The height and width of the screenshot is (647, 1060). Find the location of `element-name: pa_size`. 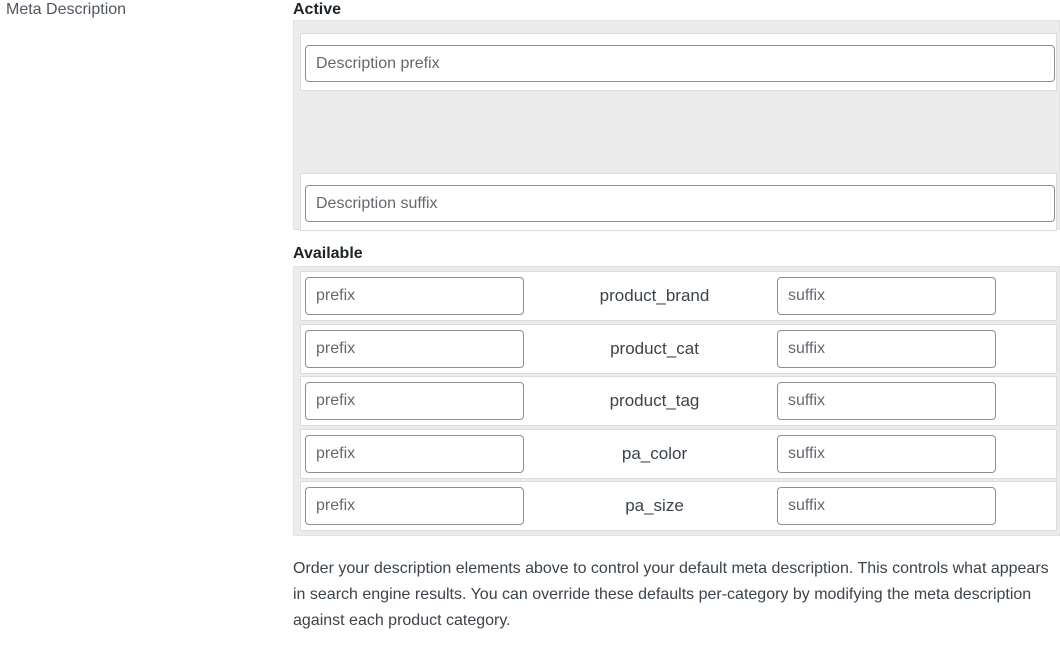

element-name: pa_size is located at coordinates (654, 505).